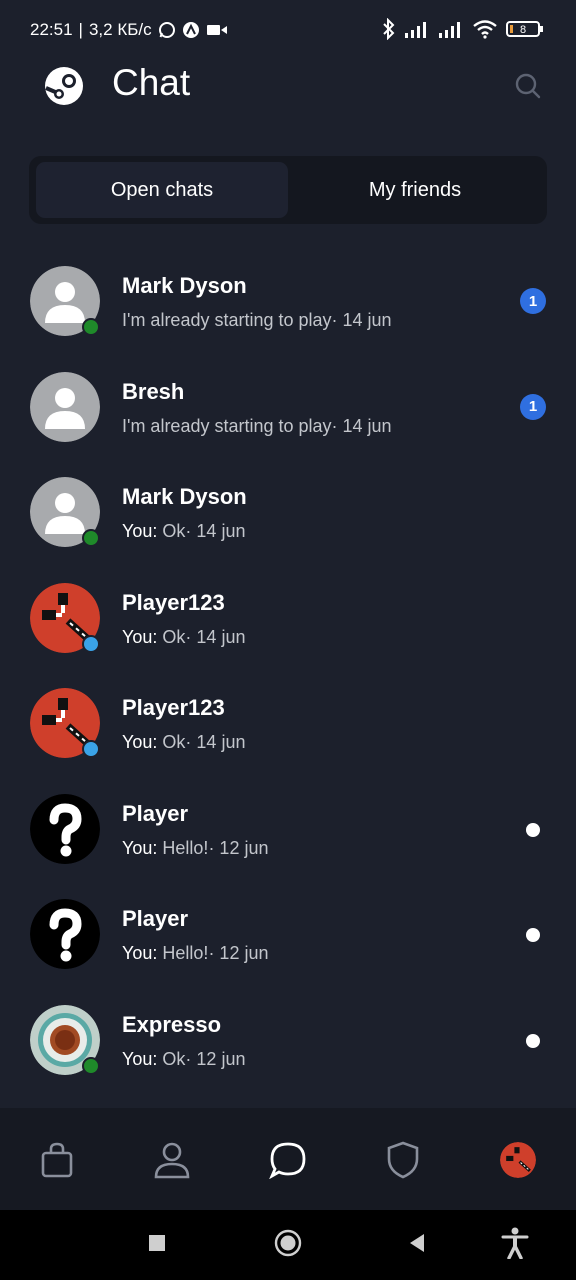 The height and width of the screenshot is (1280, 576). I want to click on back-icon, so click(417, 1245).